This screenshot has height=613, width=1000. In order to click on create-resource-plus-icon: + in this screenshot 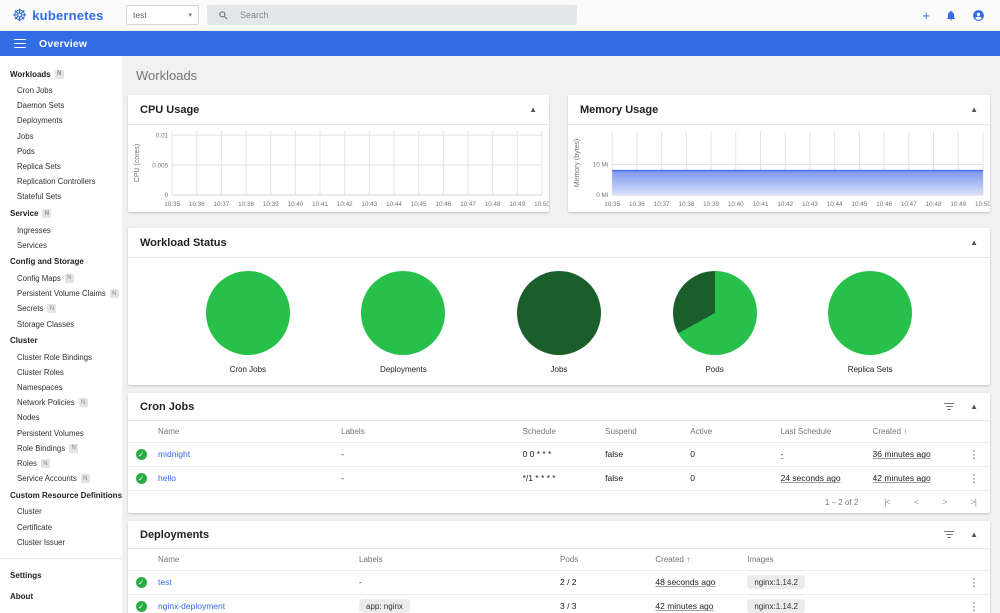, I will do `click(926, 15)`.